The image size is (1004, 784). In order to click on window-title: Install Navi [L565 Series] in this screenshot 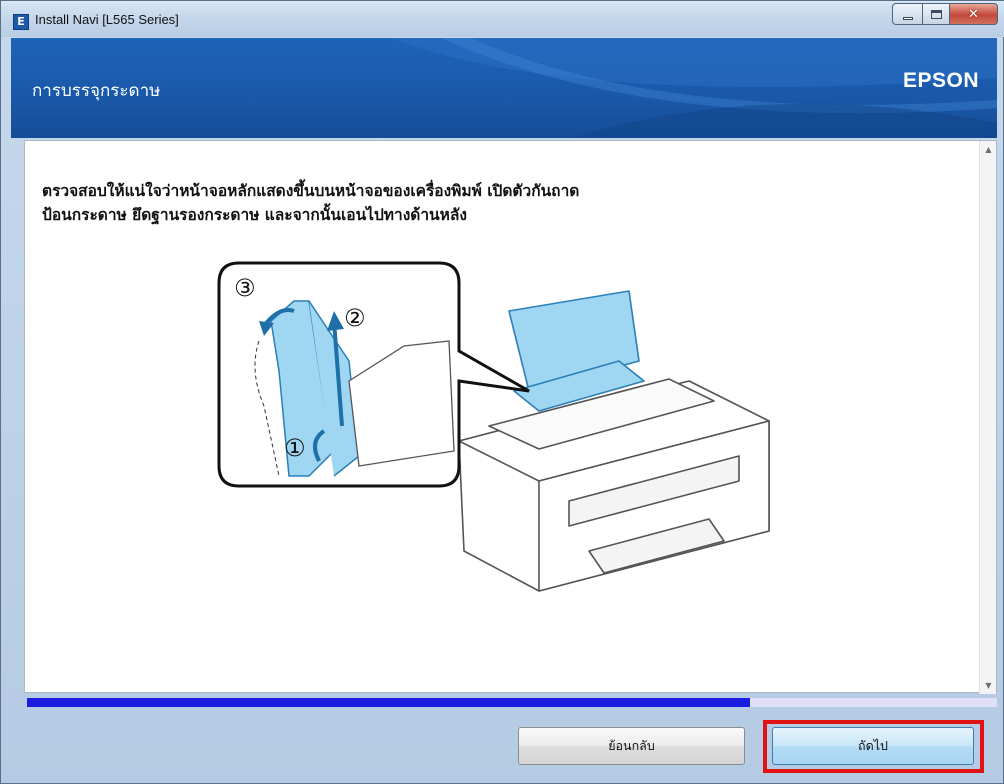, I will do `click(107, 19)`.